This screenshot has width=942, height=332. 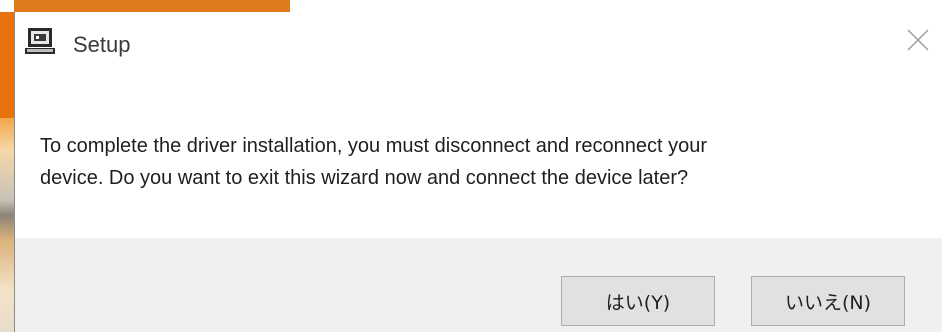 I want to click on close-icon, so click(x=918, y=42).